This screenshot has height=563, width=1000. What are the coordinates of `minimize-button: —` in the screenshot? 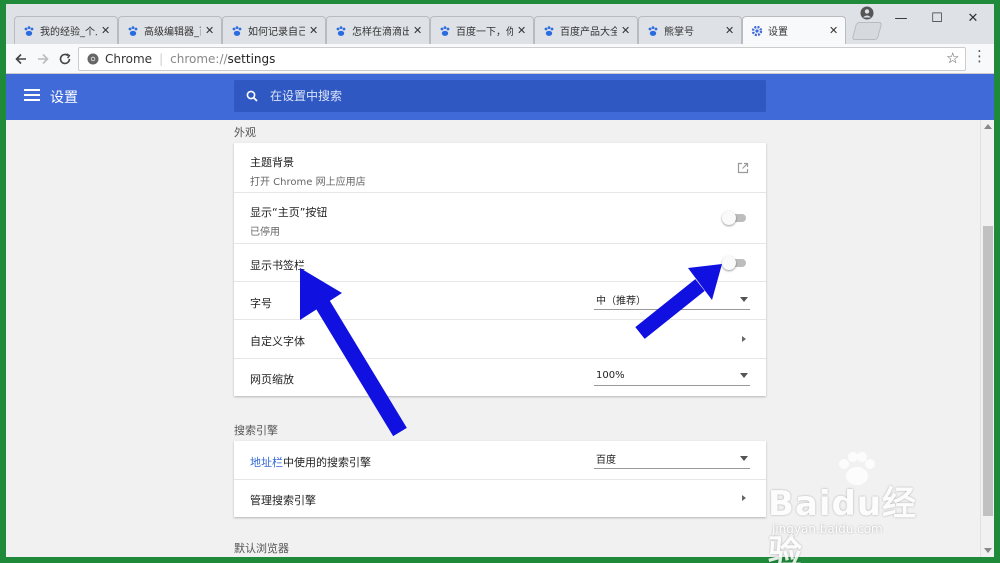 It's located at (901, 18).